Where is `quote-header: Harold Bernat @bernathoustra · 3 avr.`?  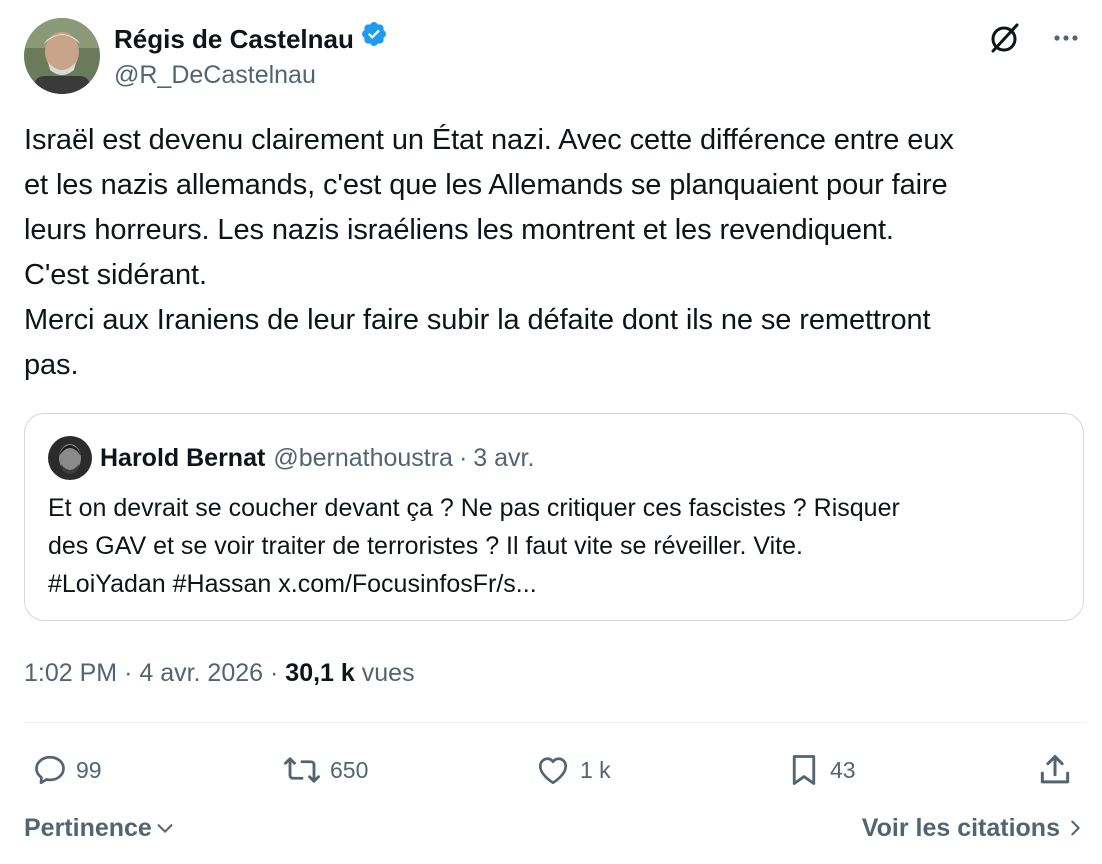 quote-header: Harold Bernat @bernathoustra · 3 avr. is located at coordinates (291, 458).